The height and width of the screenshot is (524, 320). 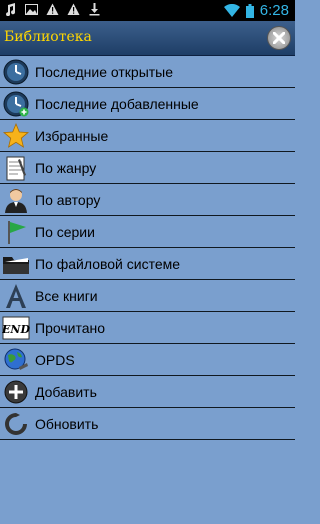 I want to click on refresh-icon, so click(x=16, y=424).